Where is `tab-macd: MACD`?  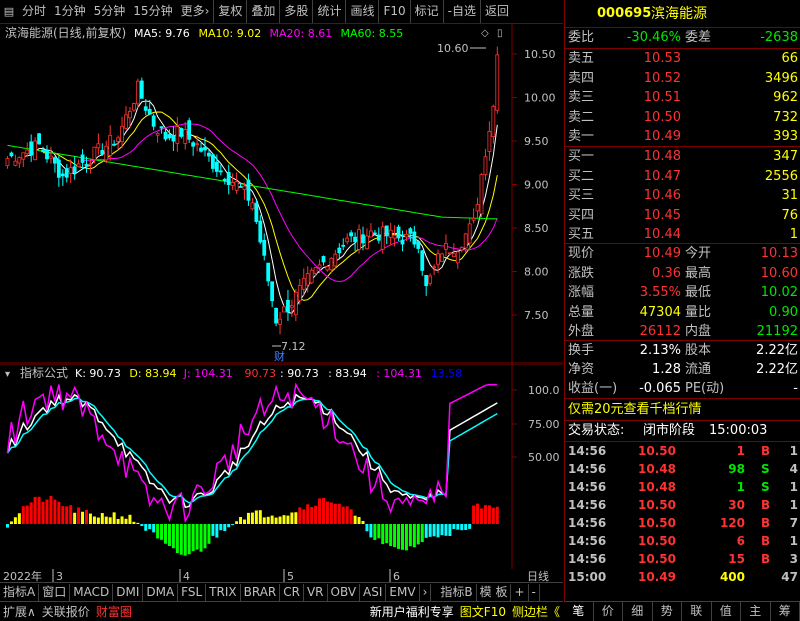
tab-macd: MACD is located at coordinates (91, 592).